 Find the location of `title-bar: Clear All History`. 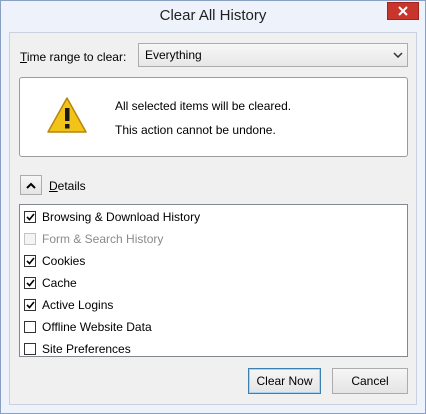

title-bar: Clear All History is located at coordinates (213, 16).